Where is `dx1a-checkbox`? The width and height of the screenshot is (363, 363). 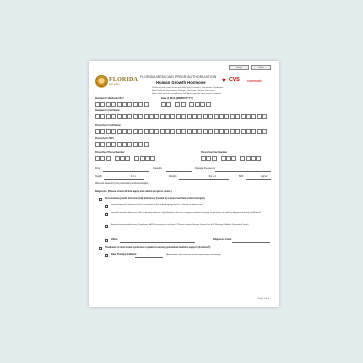
dx1a-checkbox is located at coordinates (106, 206).